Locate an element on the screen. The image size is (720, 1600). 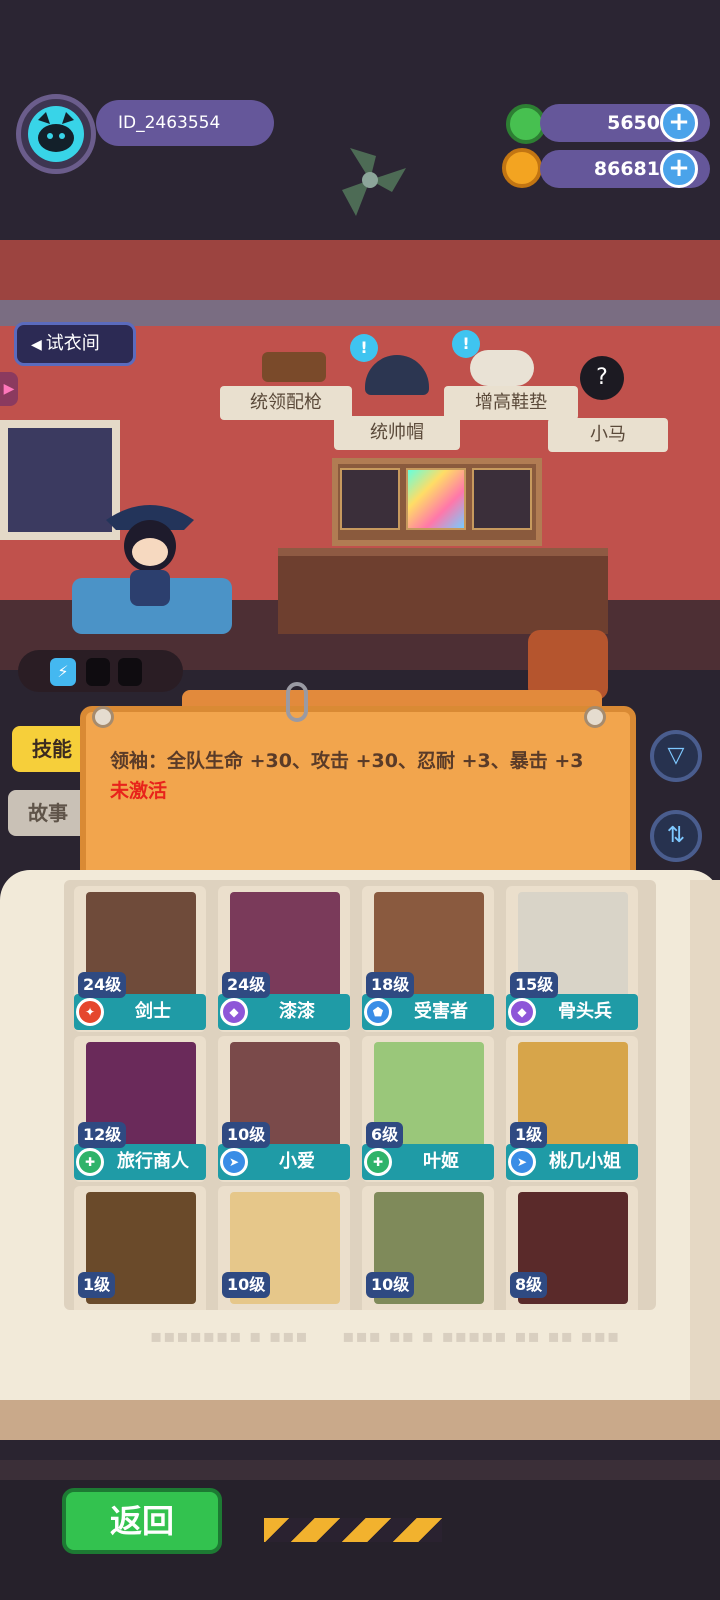
attack-role-icon: ✦ is located at coordinates (90, 1012).